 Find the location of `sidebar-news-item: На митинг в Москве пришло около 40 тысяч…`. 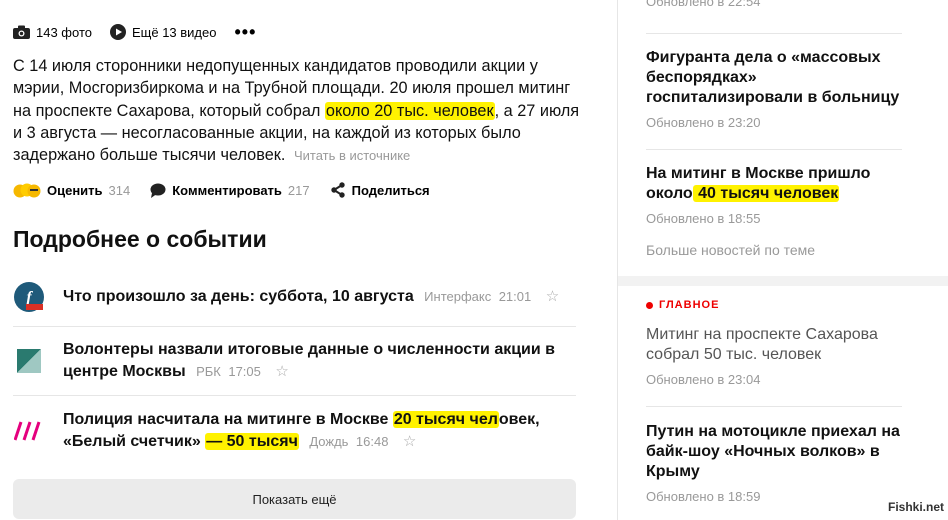

sidebar-news-item: На митинг в Москве пришло около 40 тысяч… is located at coordinates (774, 195).